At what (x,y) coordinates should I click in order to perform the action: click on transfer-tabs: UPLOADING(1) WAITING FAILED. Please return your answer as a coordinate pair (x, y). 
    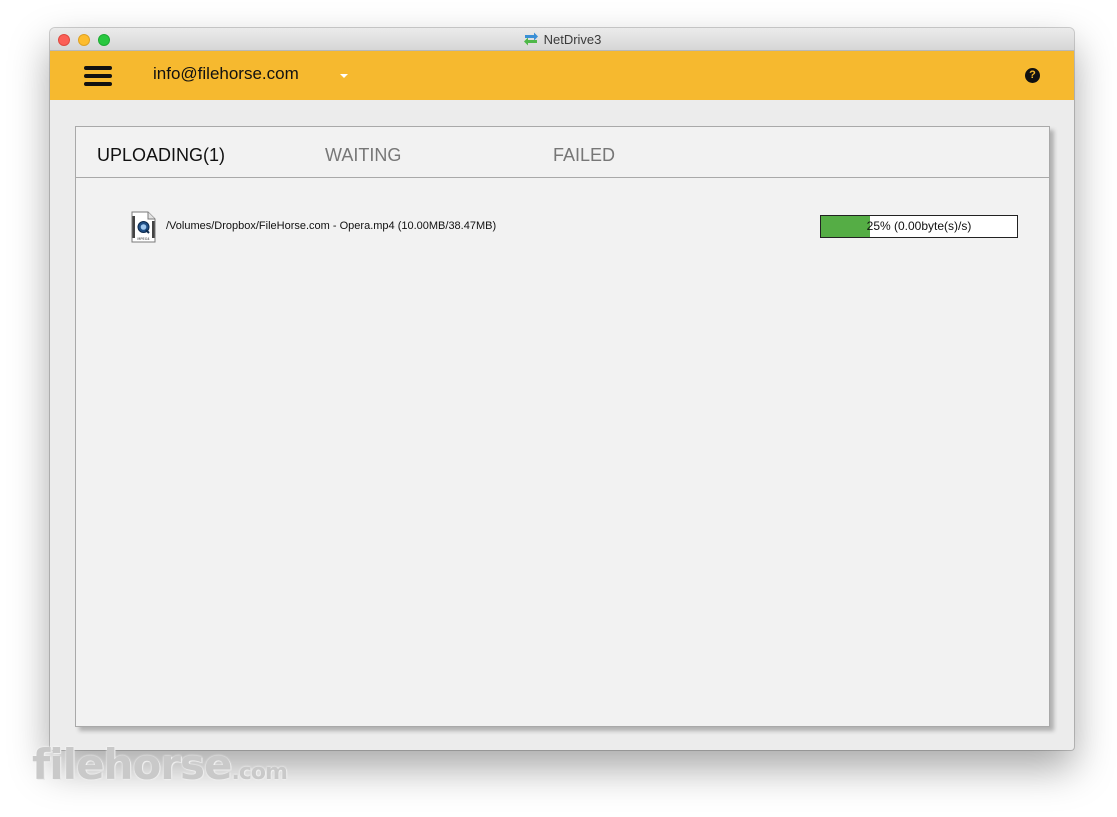
    Looking at the image, I should click on (562, 152).